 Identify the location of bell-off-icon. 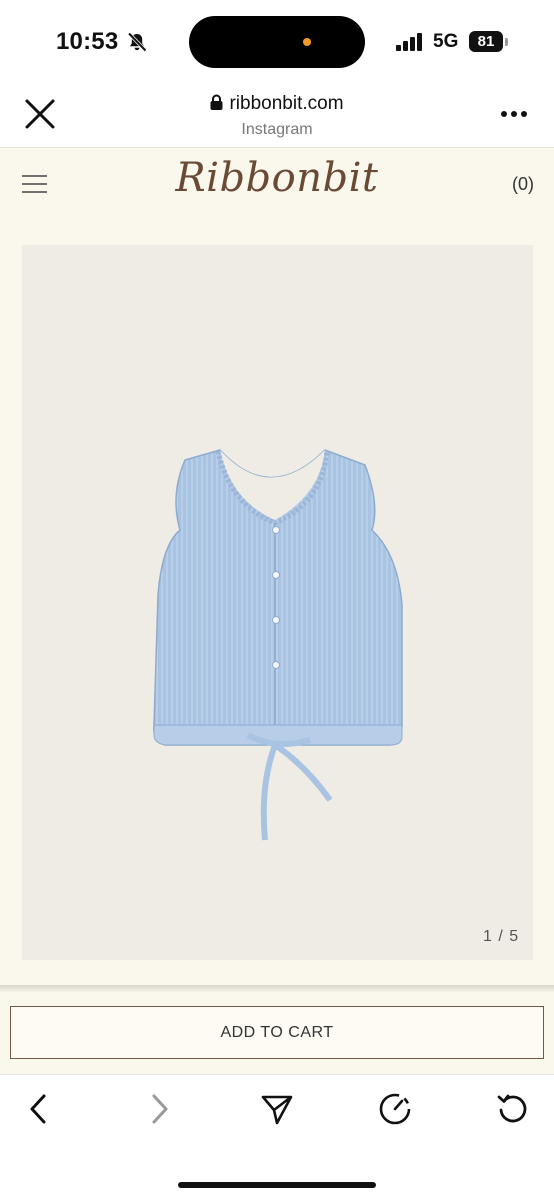
(137, 42).